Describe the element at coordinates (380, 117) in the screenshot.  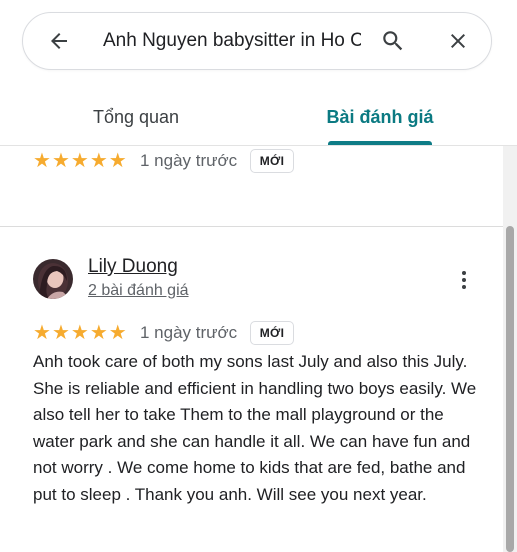
I see `tab-reviews-label: Bài đánh giá` at that location.